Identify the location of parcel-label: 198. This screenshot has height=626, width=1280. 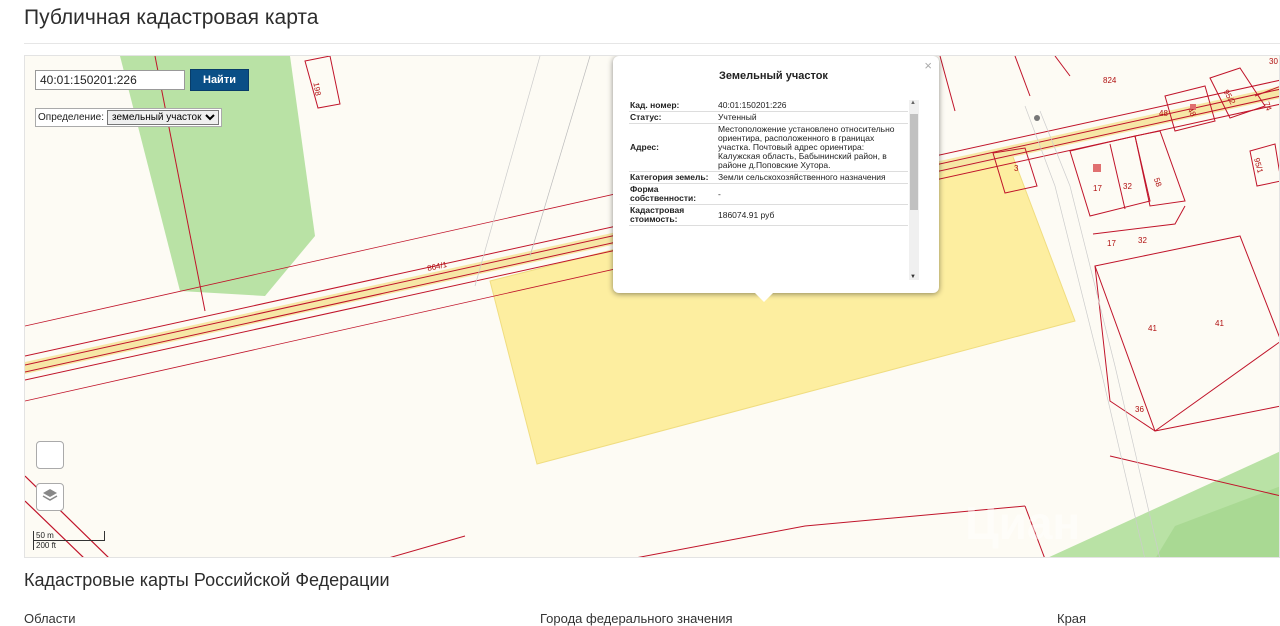
(316, 89).